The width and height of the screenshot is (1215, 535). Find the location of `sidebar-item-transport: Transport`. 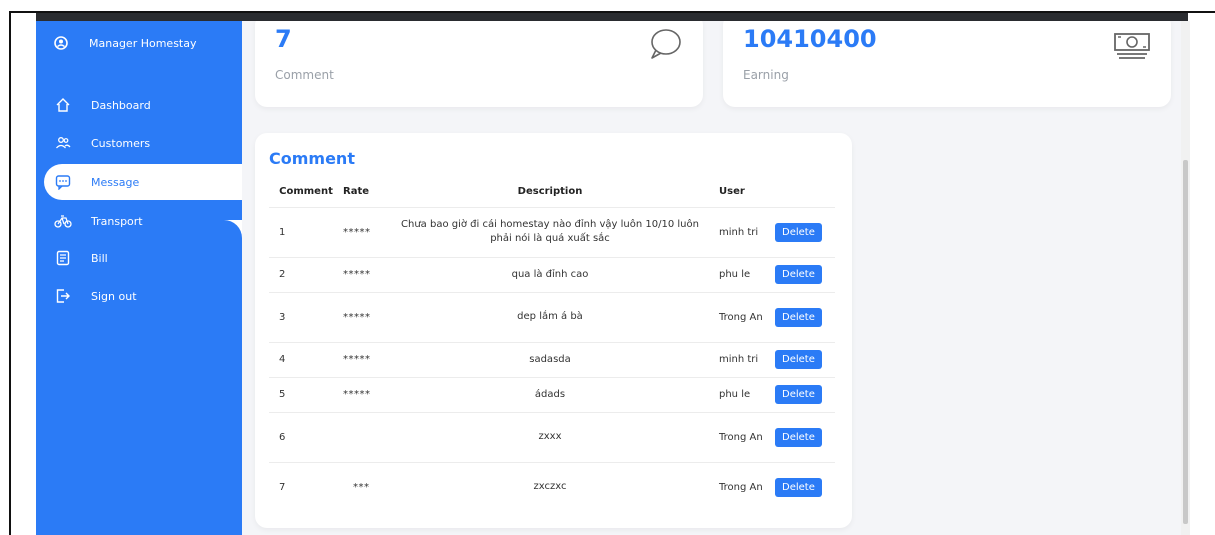

sidebar-item-transport: Transport is located at coordinates (143, 221).